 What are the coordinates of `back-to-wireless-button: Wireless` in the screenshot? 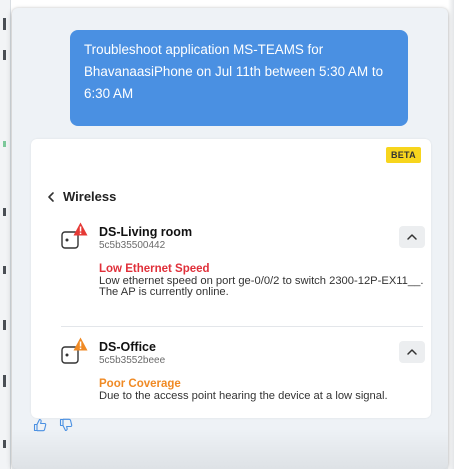 It's located at (80, 196).